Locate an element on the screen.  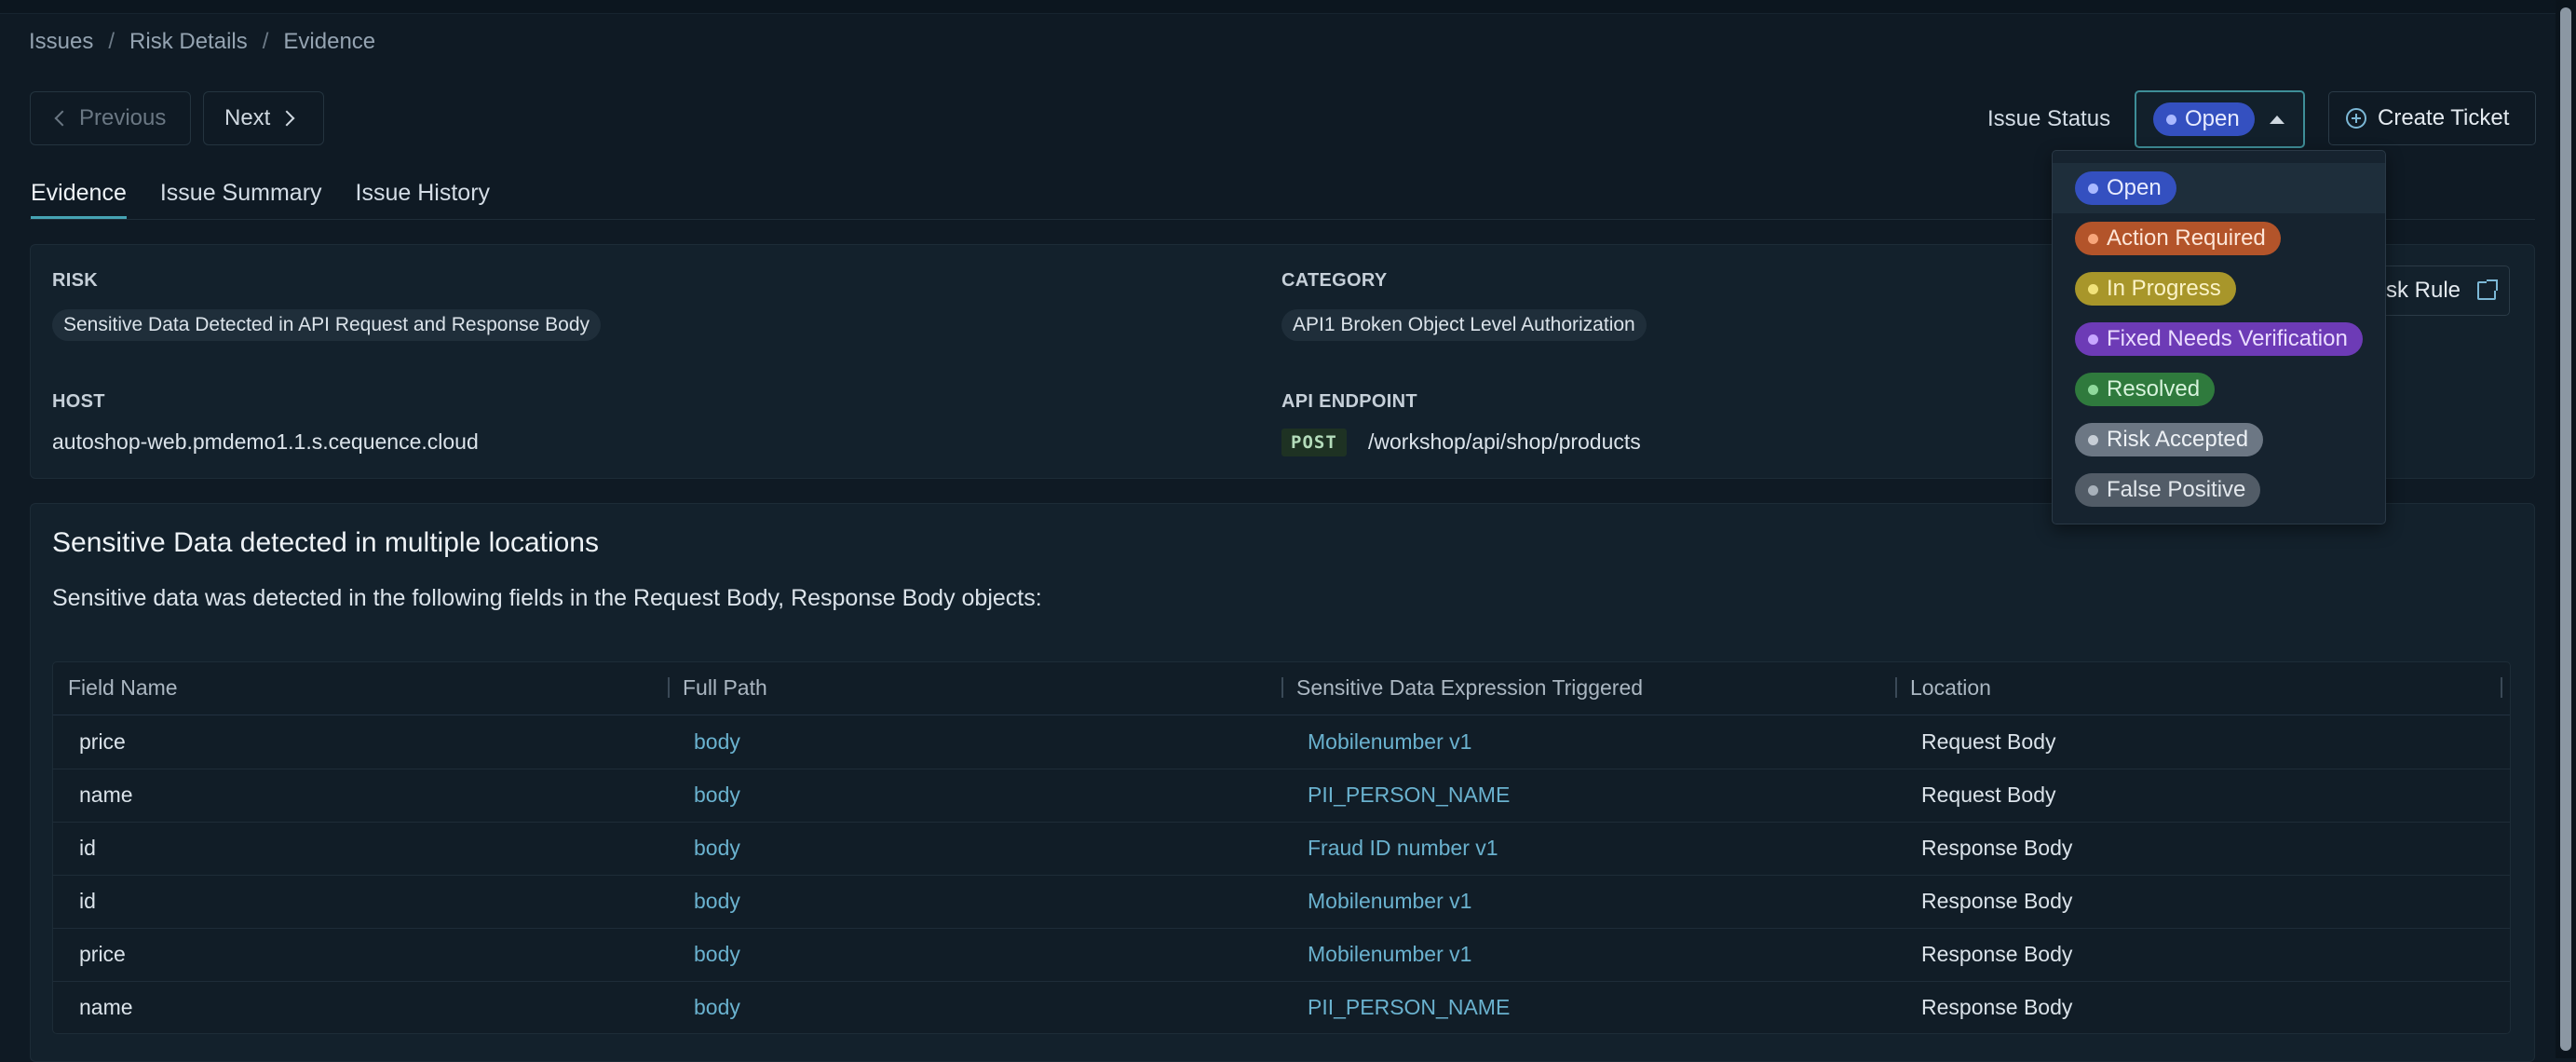
cell-expression: Fraud ID number v1 is located at coordinates (1403, 849).